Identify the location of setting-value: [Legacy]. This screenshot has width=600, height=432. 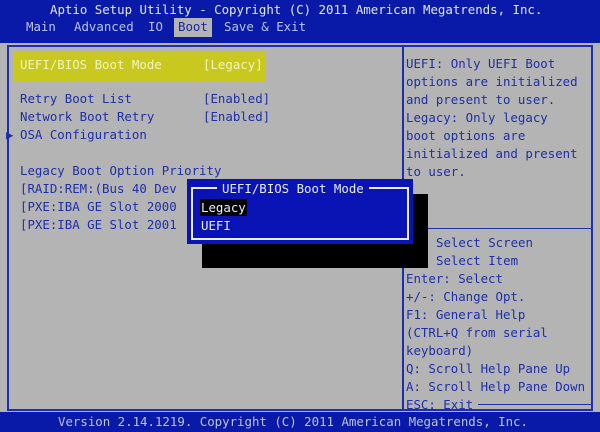
(233, 64).